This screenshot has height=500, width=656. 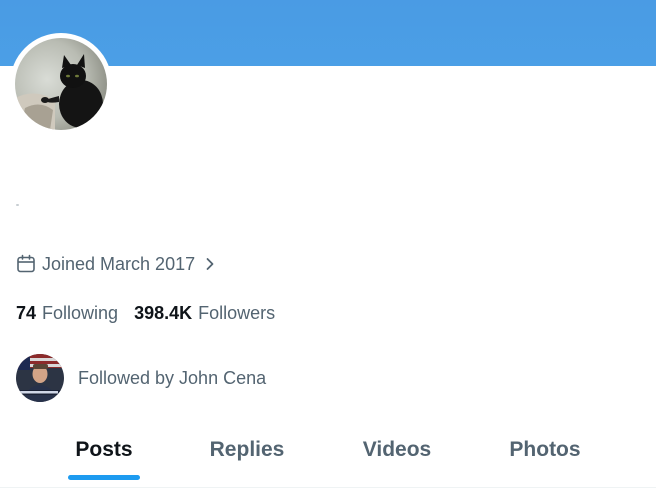 What do you see at coordinates (172, 377) in the screenshot?
I see `followed-by-text: Followed by John Cena` at bounding box center [172, 377].